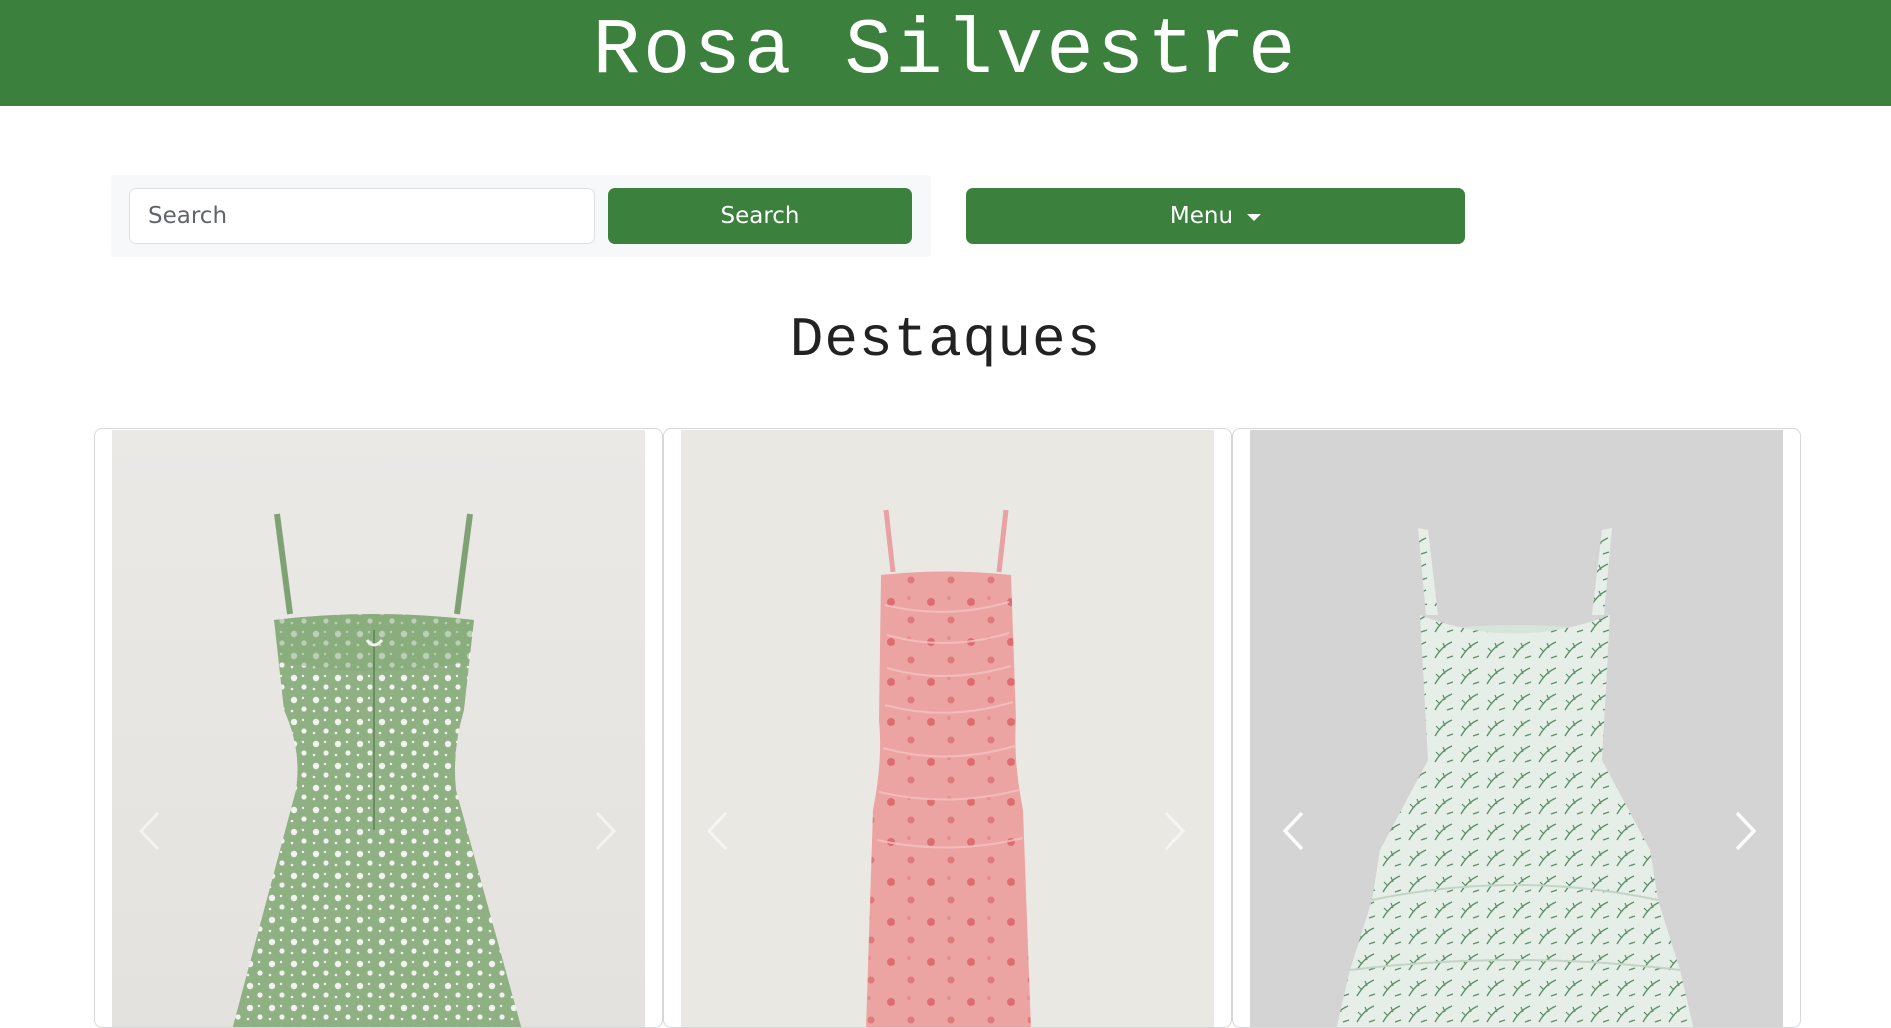  I want to click on menu-button-label: Menu, so click(1201, 216).